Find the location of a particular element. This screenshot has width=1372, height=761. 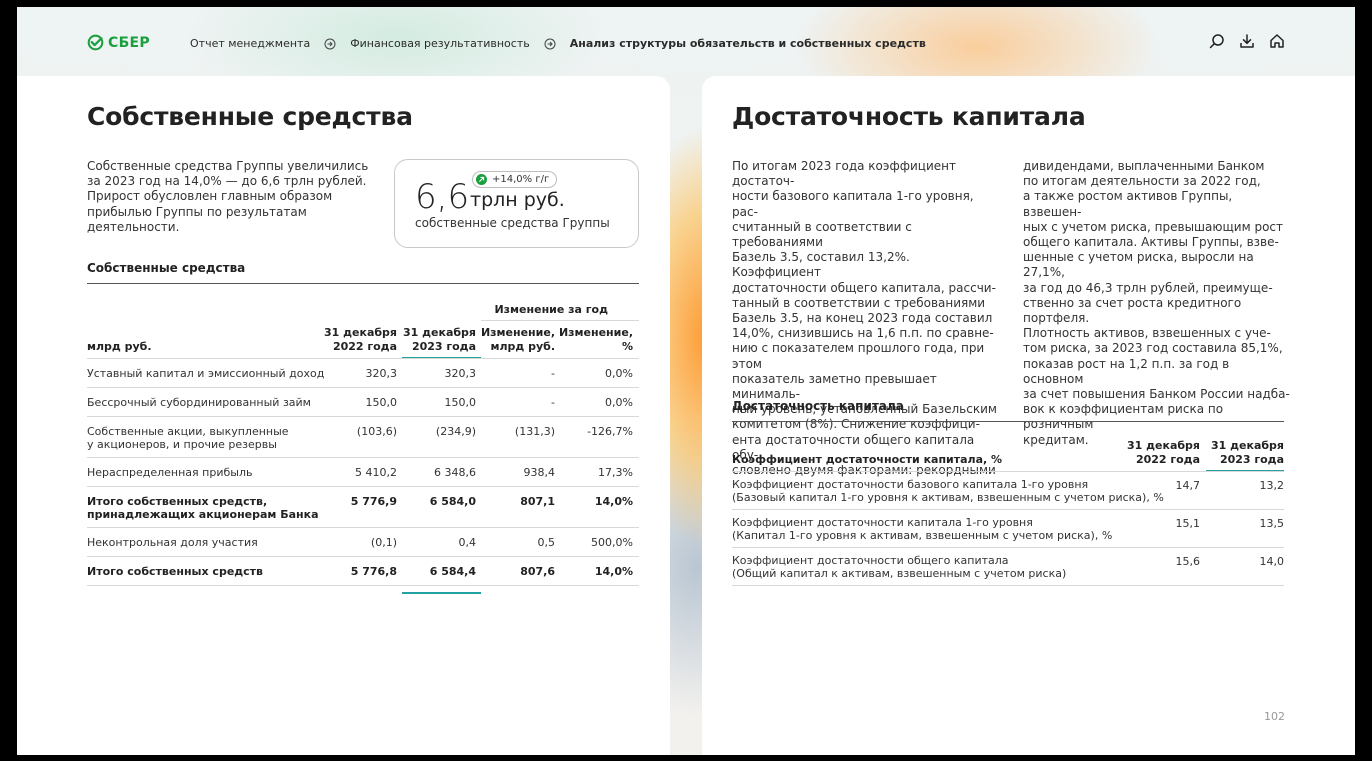

paragraph-line: считанный в соответствии с требованиями is located at coordinates (822, 234).